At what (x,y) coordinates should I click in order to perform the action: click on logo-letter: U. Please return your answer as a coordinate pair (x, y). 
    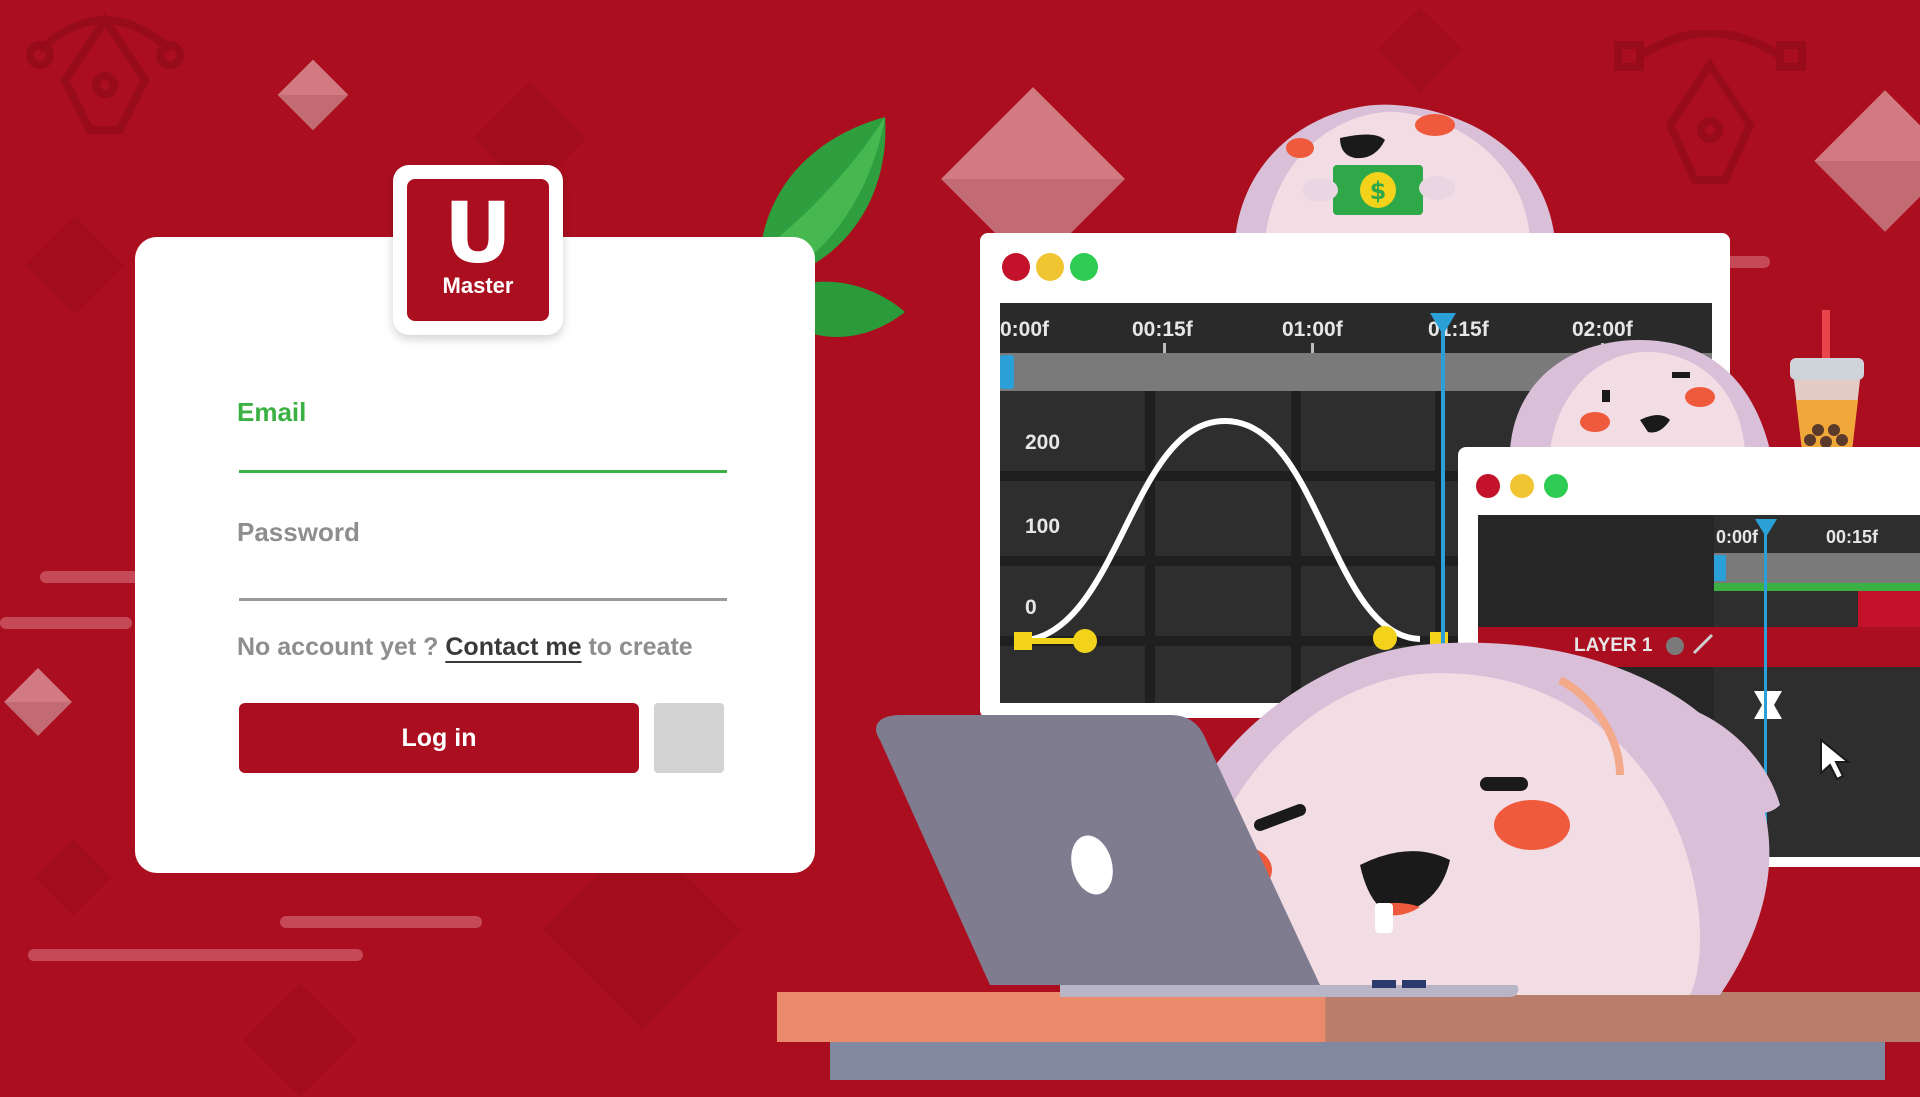
    Looking at the image, I should click on (478, 233).